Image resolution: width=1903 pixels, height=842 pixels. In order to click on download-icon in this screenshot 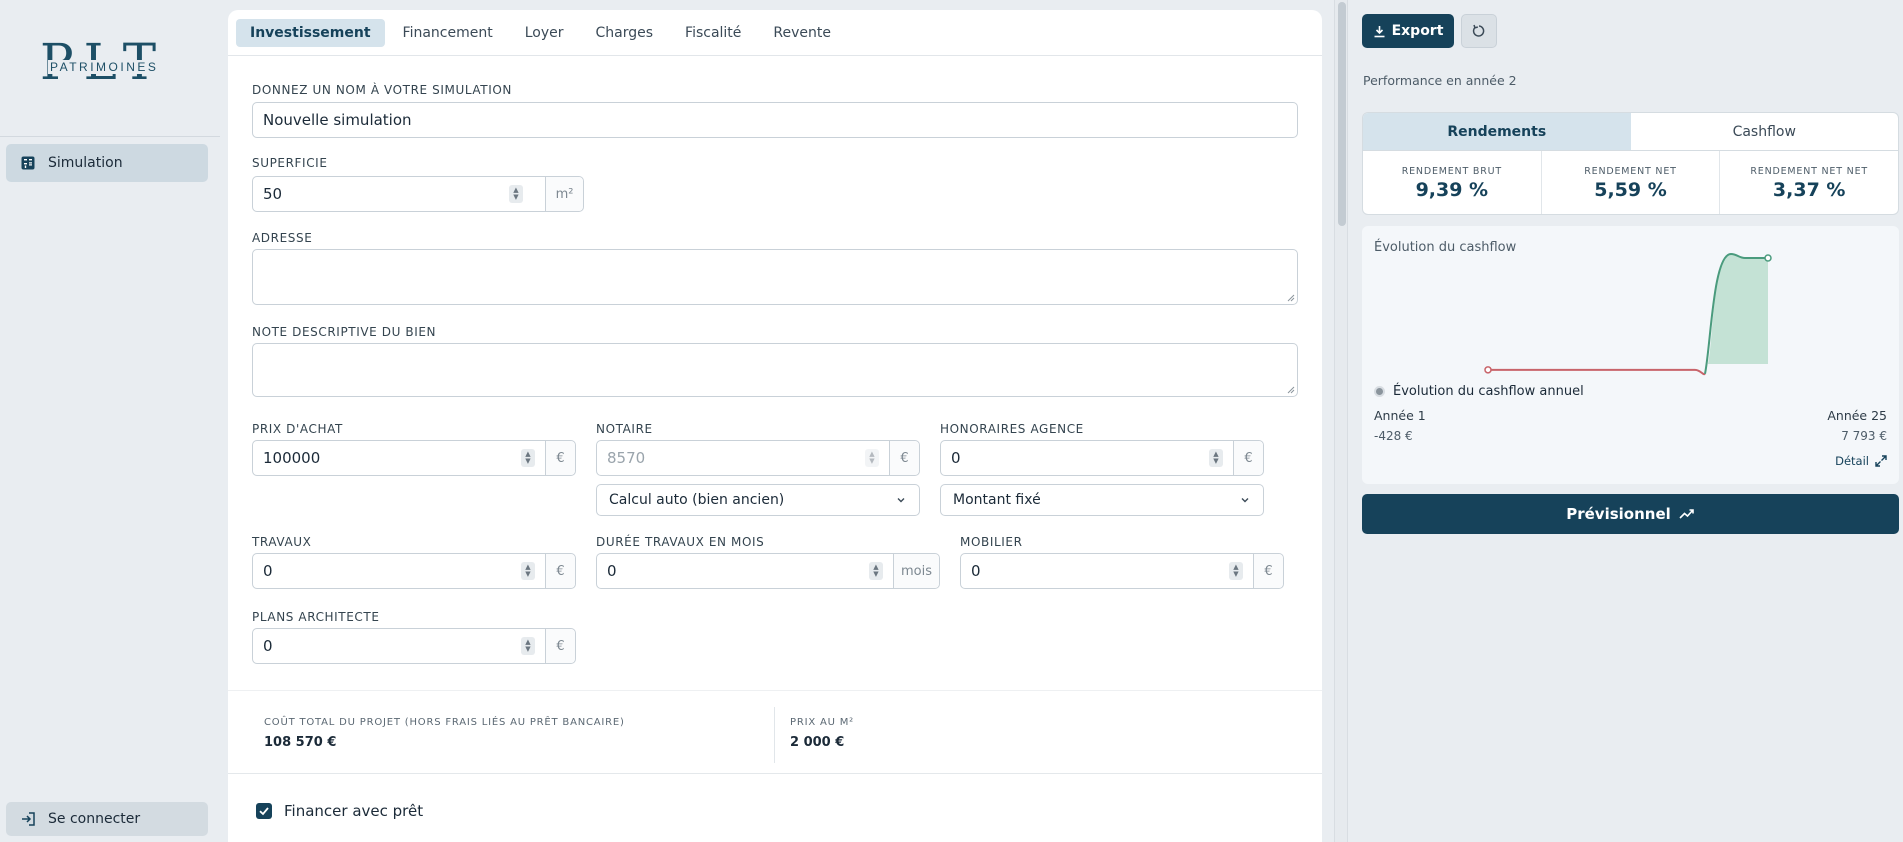, I will do `click(1379, 31)`.